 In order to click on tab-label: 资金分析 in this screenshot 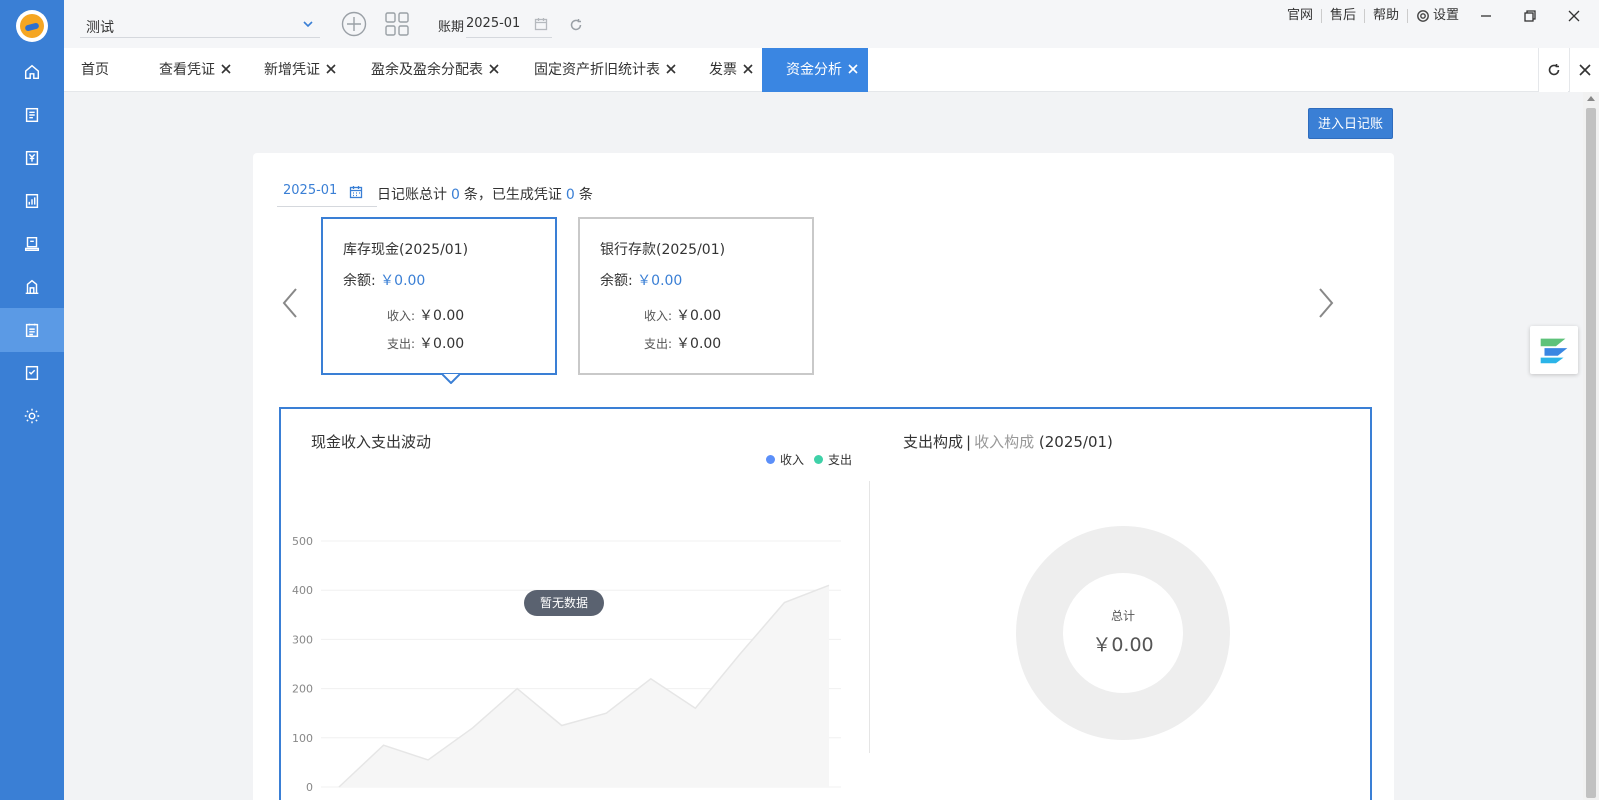, I will do `click(814, 70)`.